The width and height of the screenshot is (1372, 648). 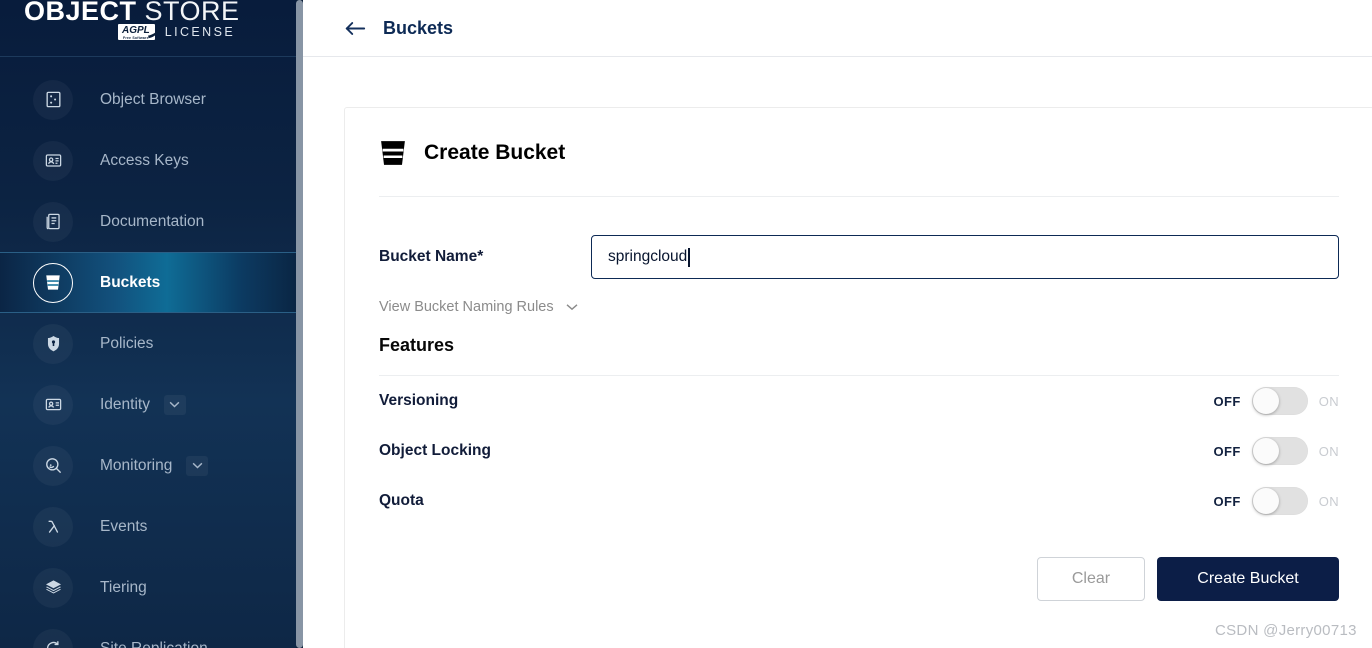 I want to click on sidebar-item-label: Events, so click(x=124, y=526).